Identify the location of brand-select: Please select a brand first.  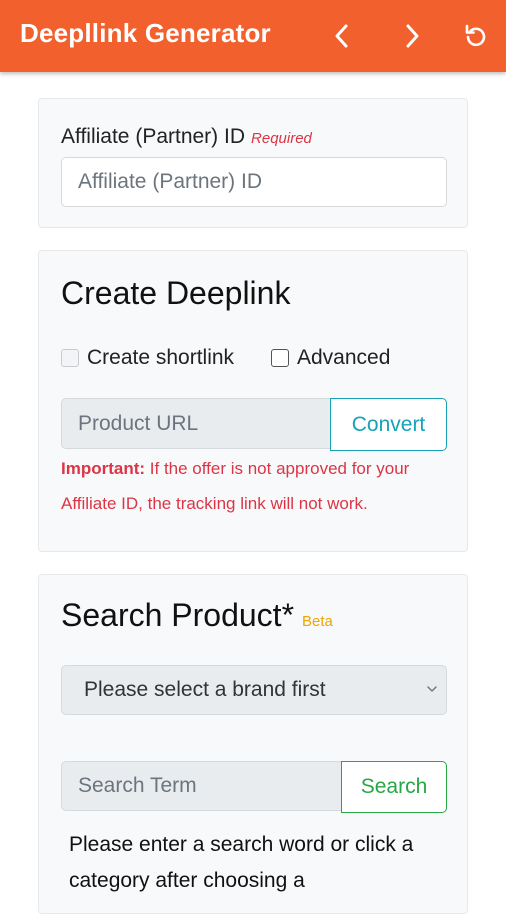
(254, 690).